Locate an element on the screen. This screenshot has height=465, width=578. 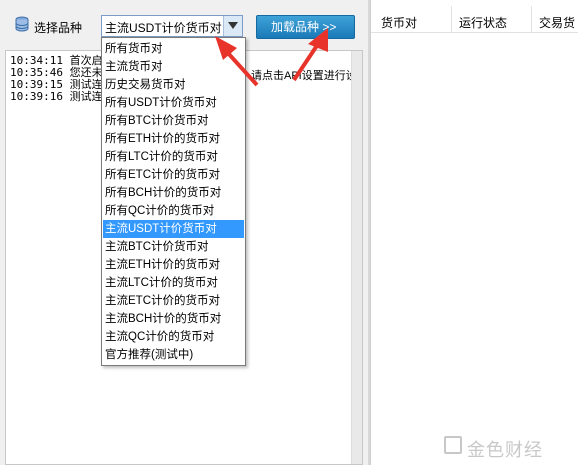
dropdown-option: 所有USDT计价货币对 is located at coordinates (173, 103).